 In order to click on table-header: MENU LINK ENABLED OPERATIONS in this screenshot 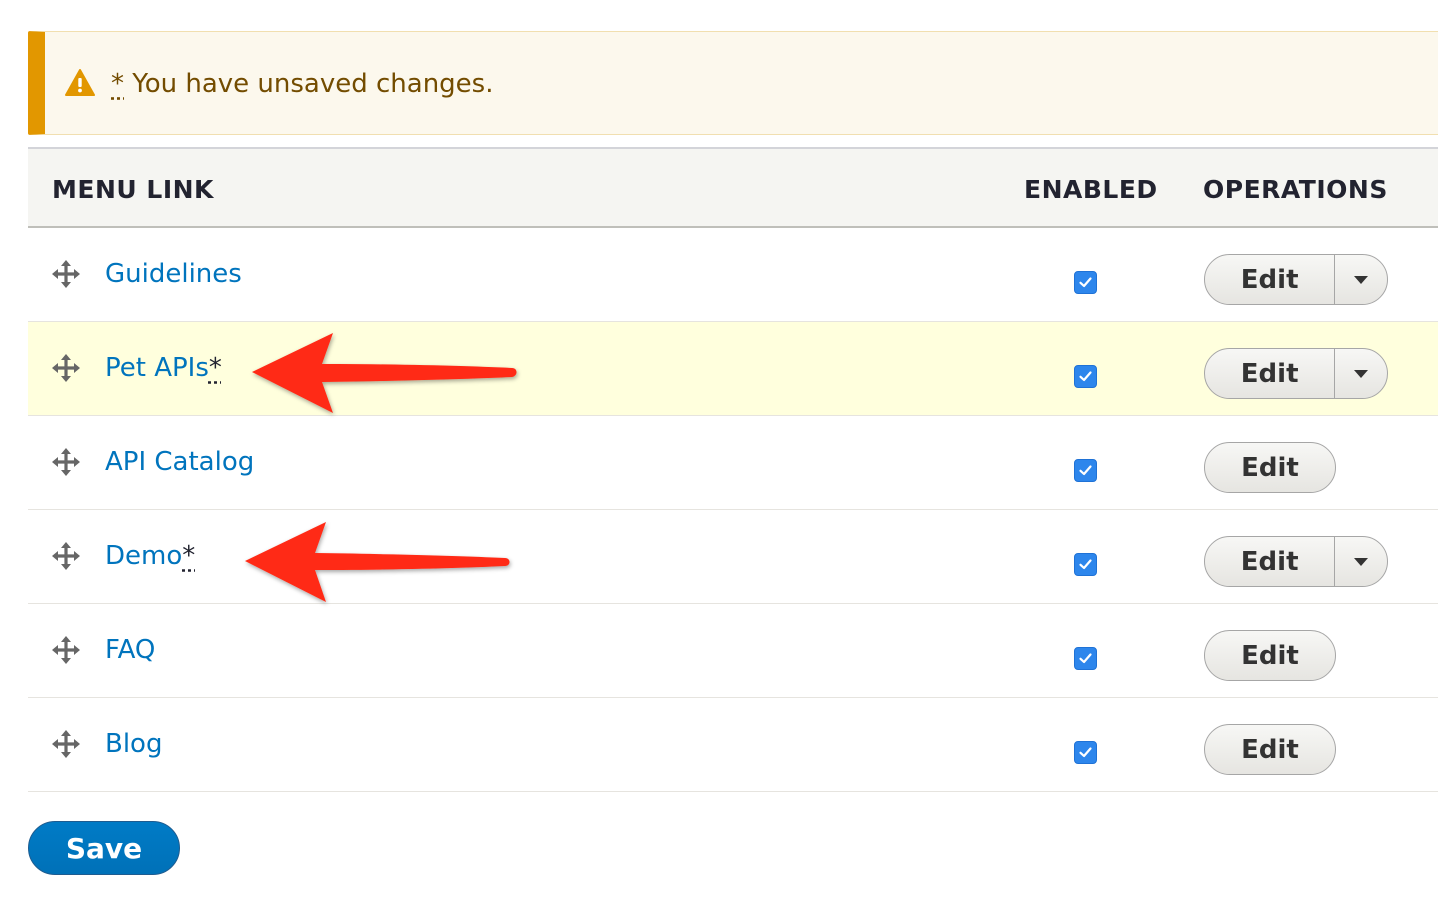, I will do `click(733, 187)`.